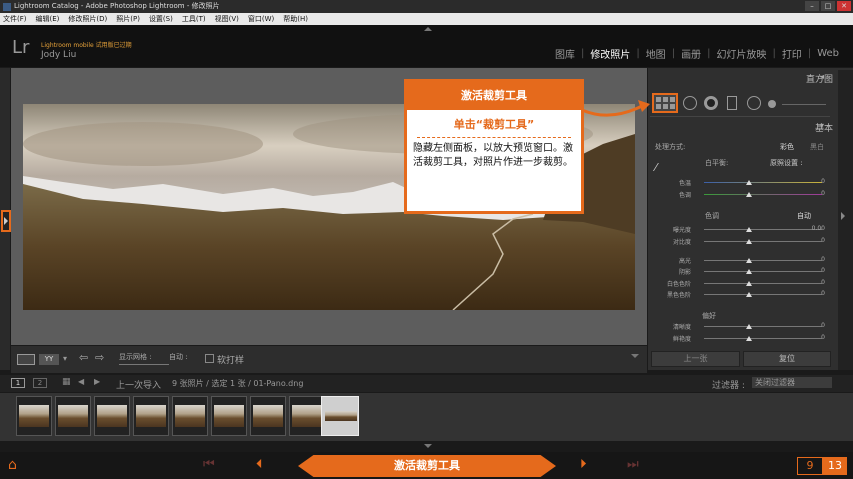 The width and height of the screenshot is (853, 479). Describe the element at coordinates (772, 104) in the screenshot. I see `brush-icon` at that location.